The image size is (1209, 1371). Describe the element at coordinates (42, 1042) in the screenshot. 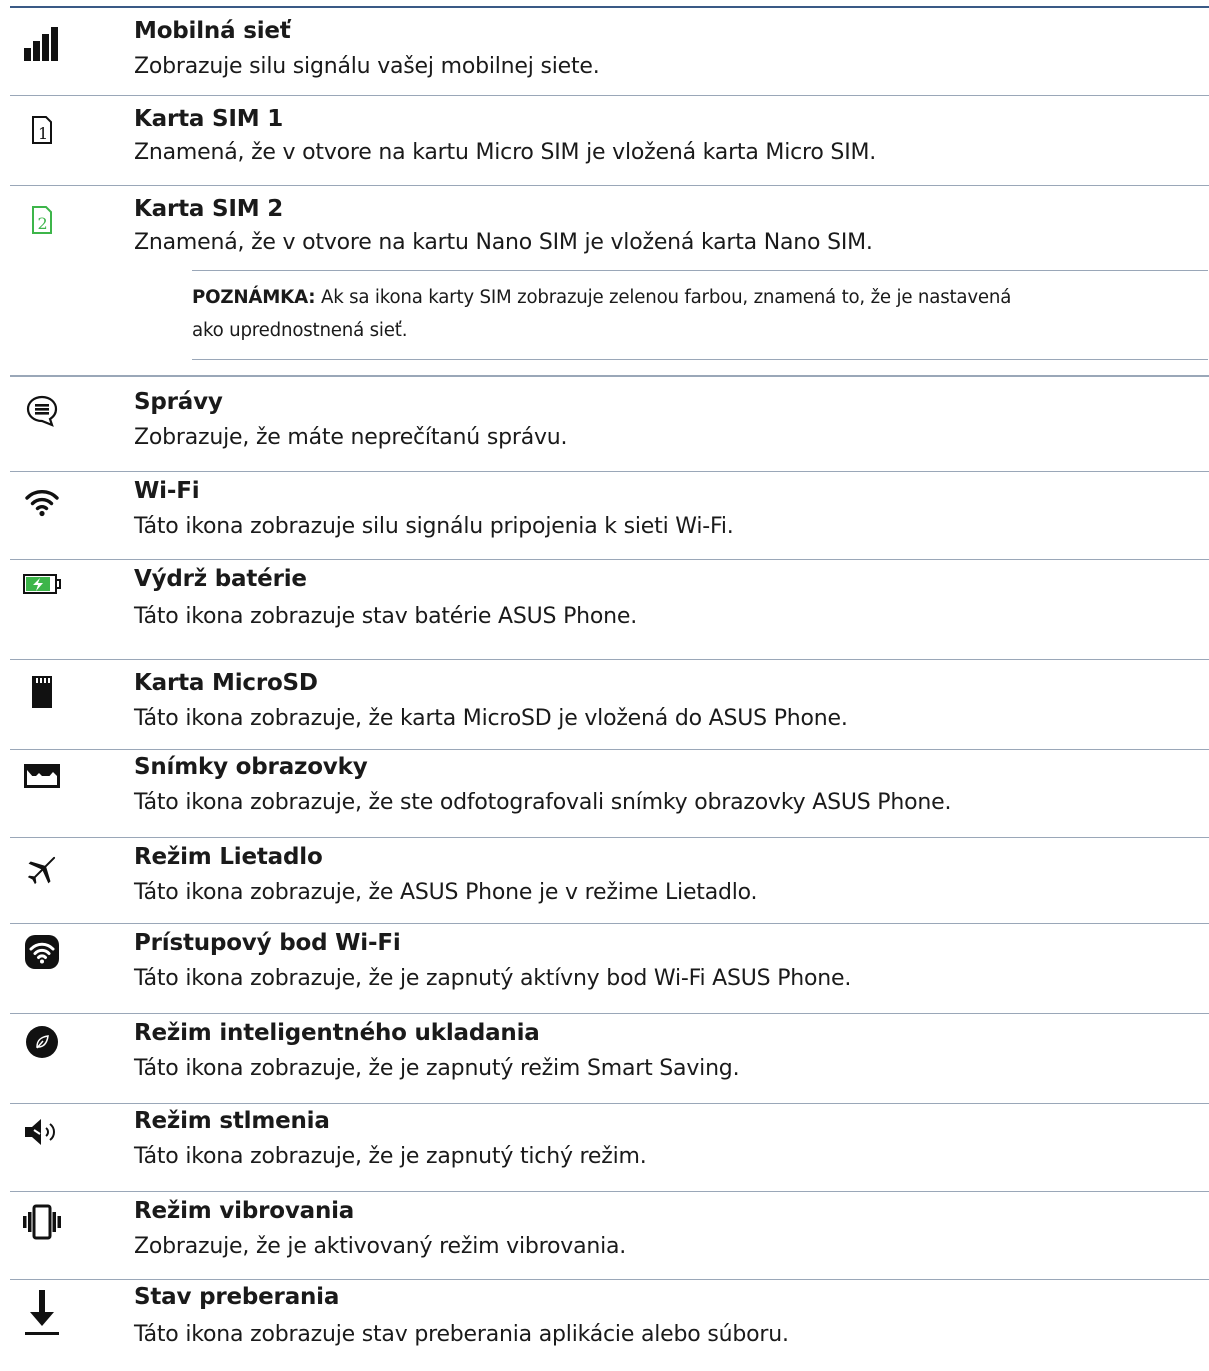

I see `smart-saving-icon` at that location.